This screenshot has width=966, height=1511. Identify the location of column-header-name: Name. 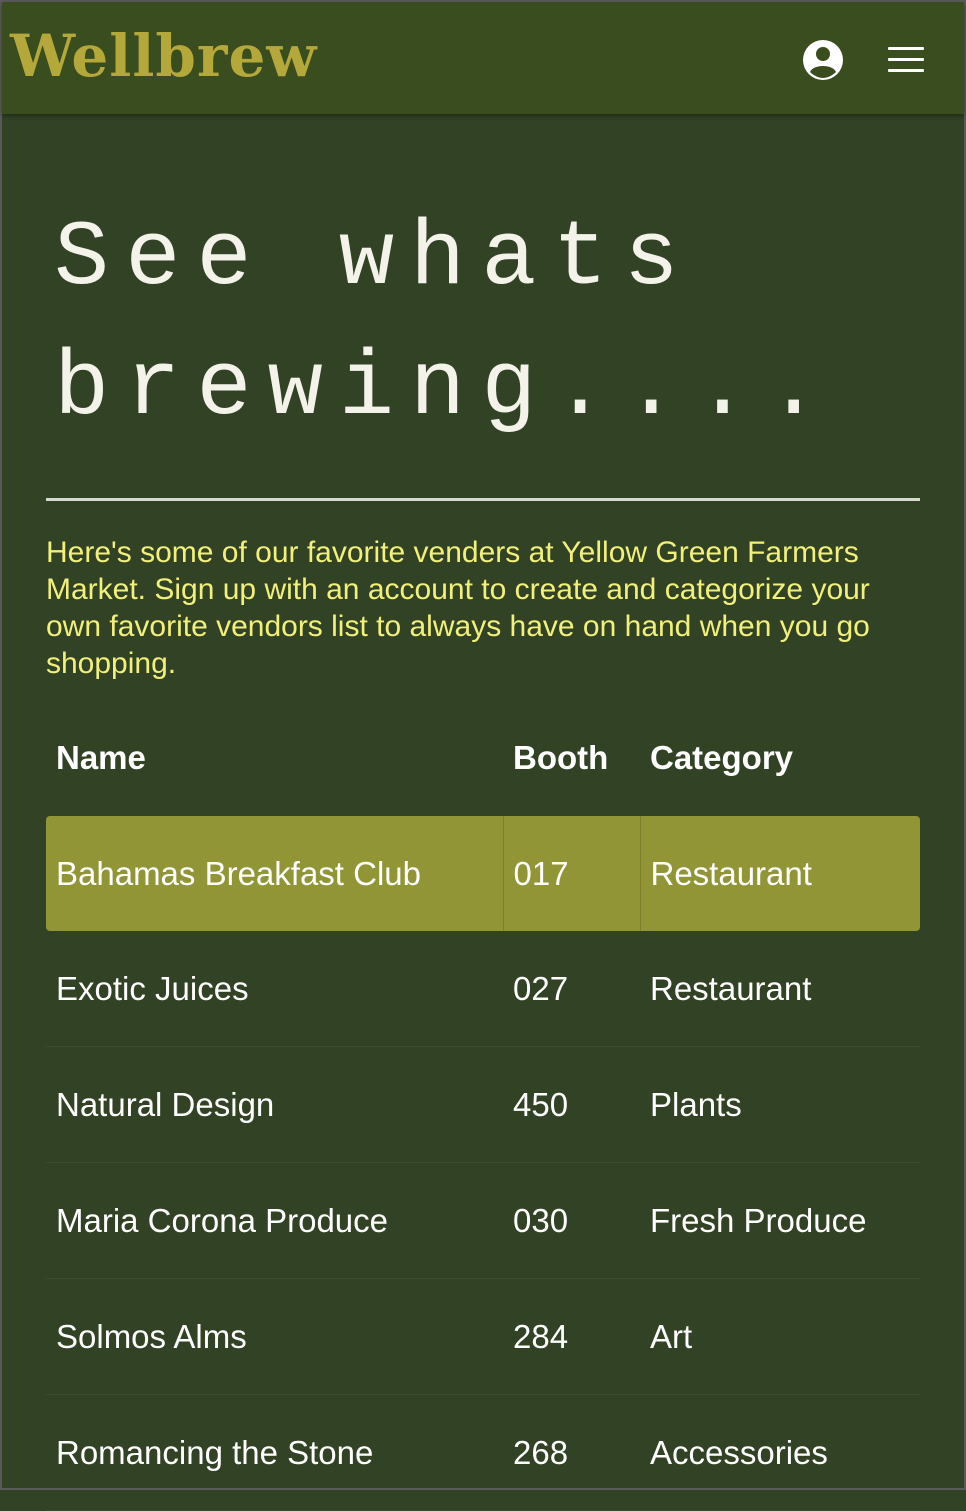
(101, 757).